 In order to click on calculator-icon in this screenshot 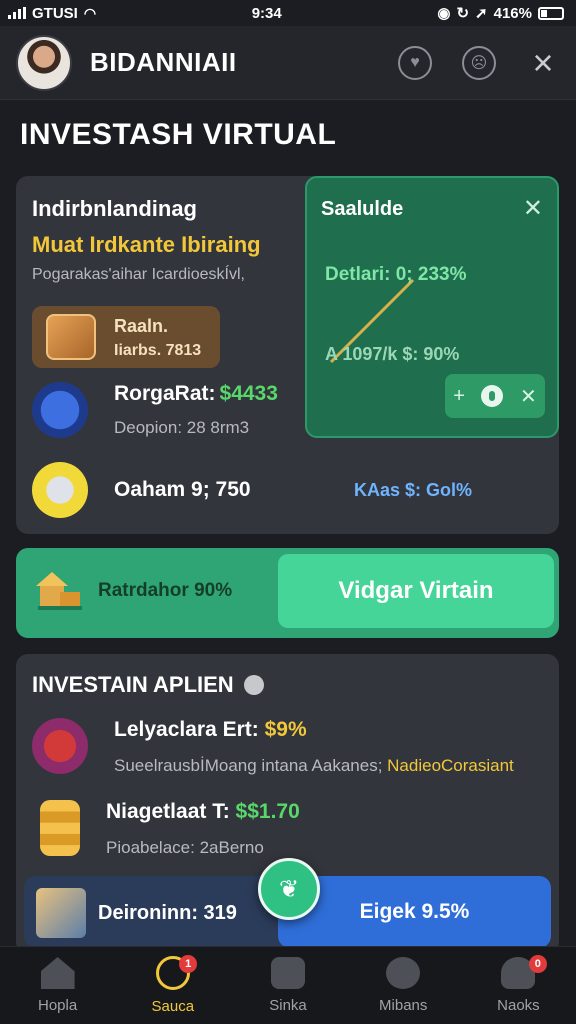, I will do `click(60, 490)`.